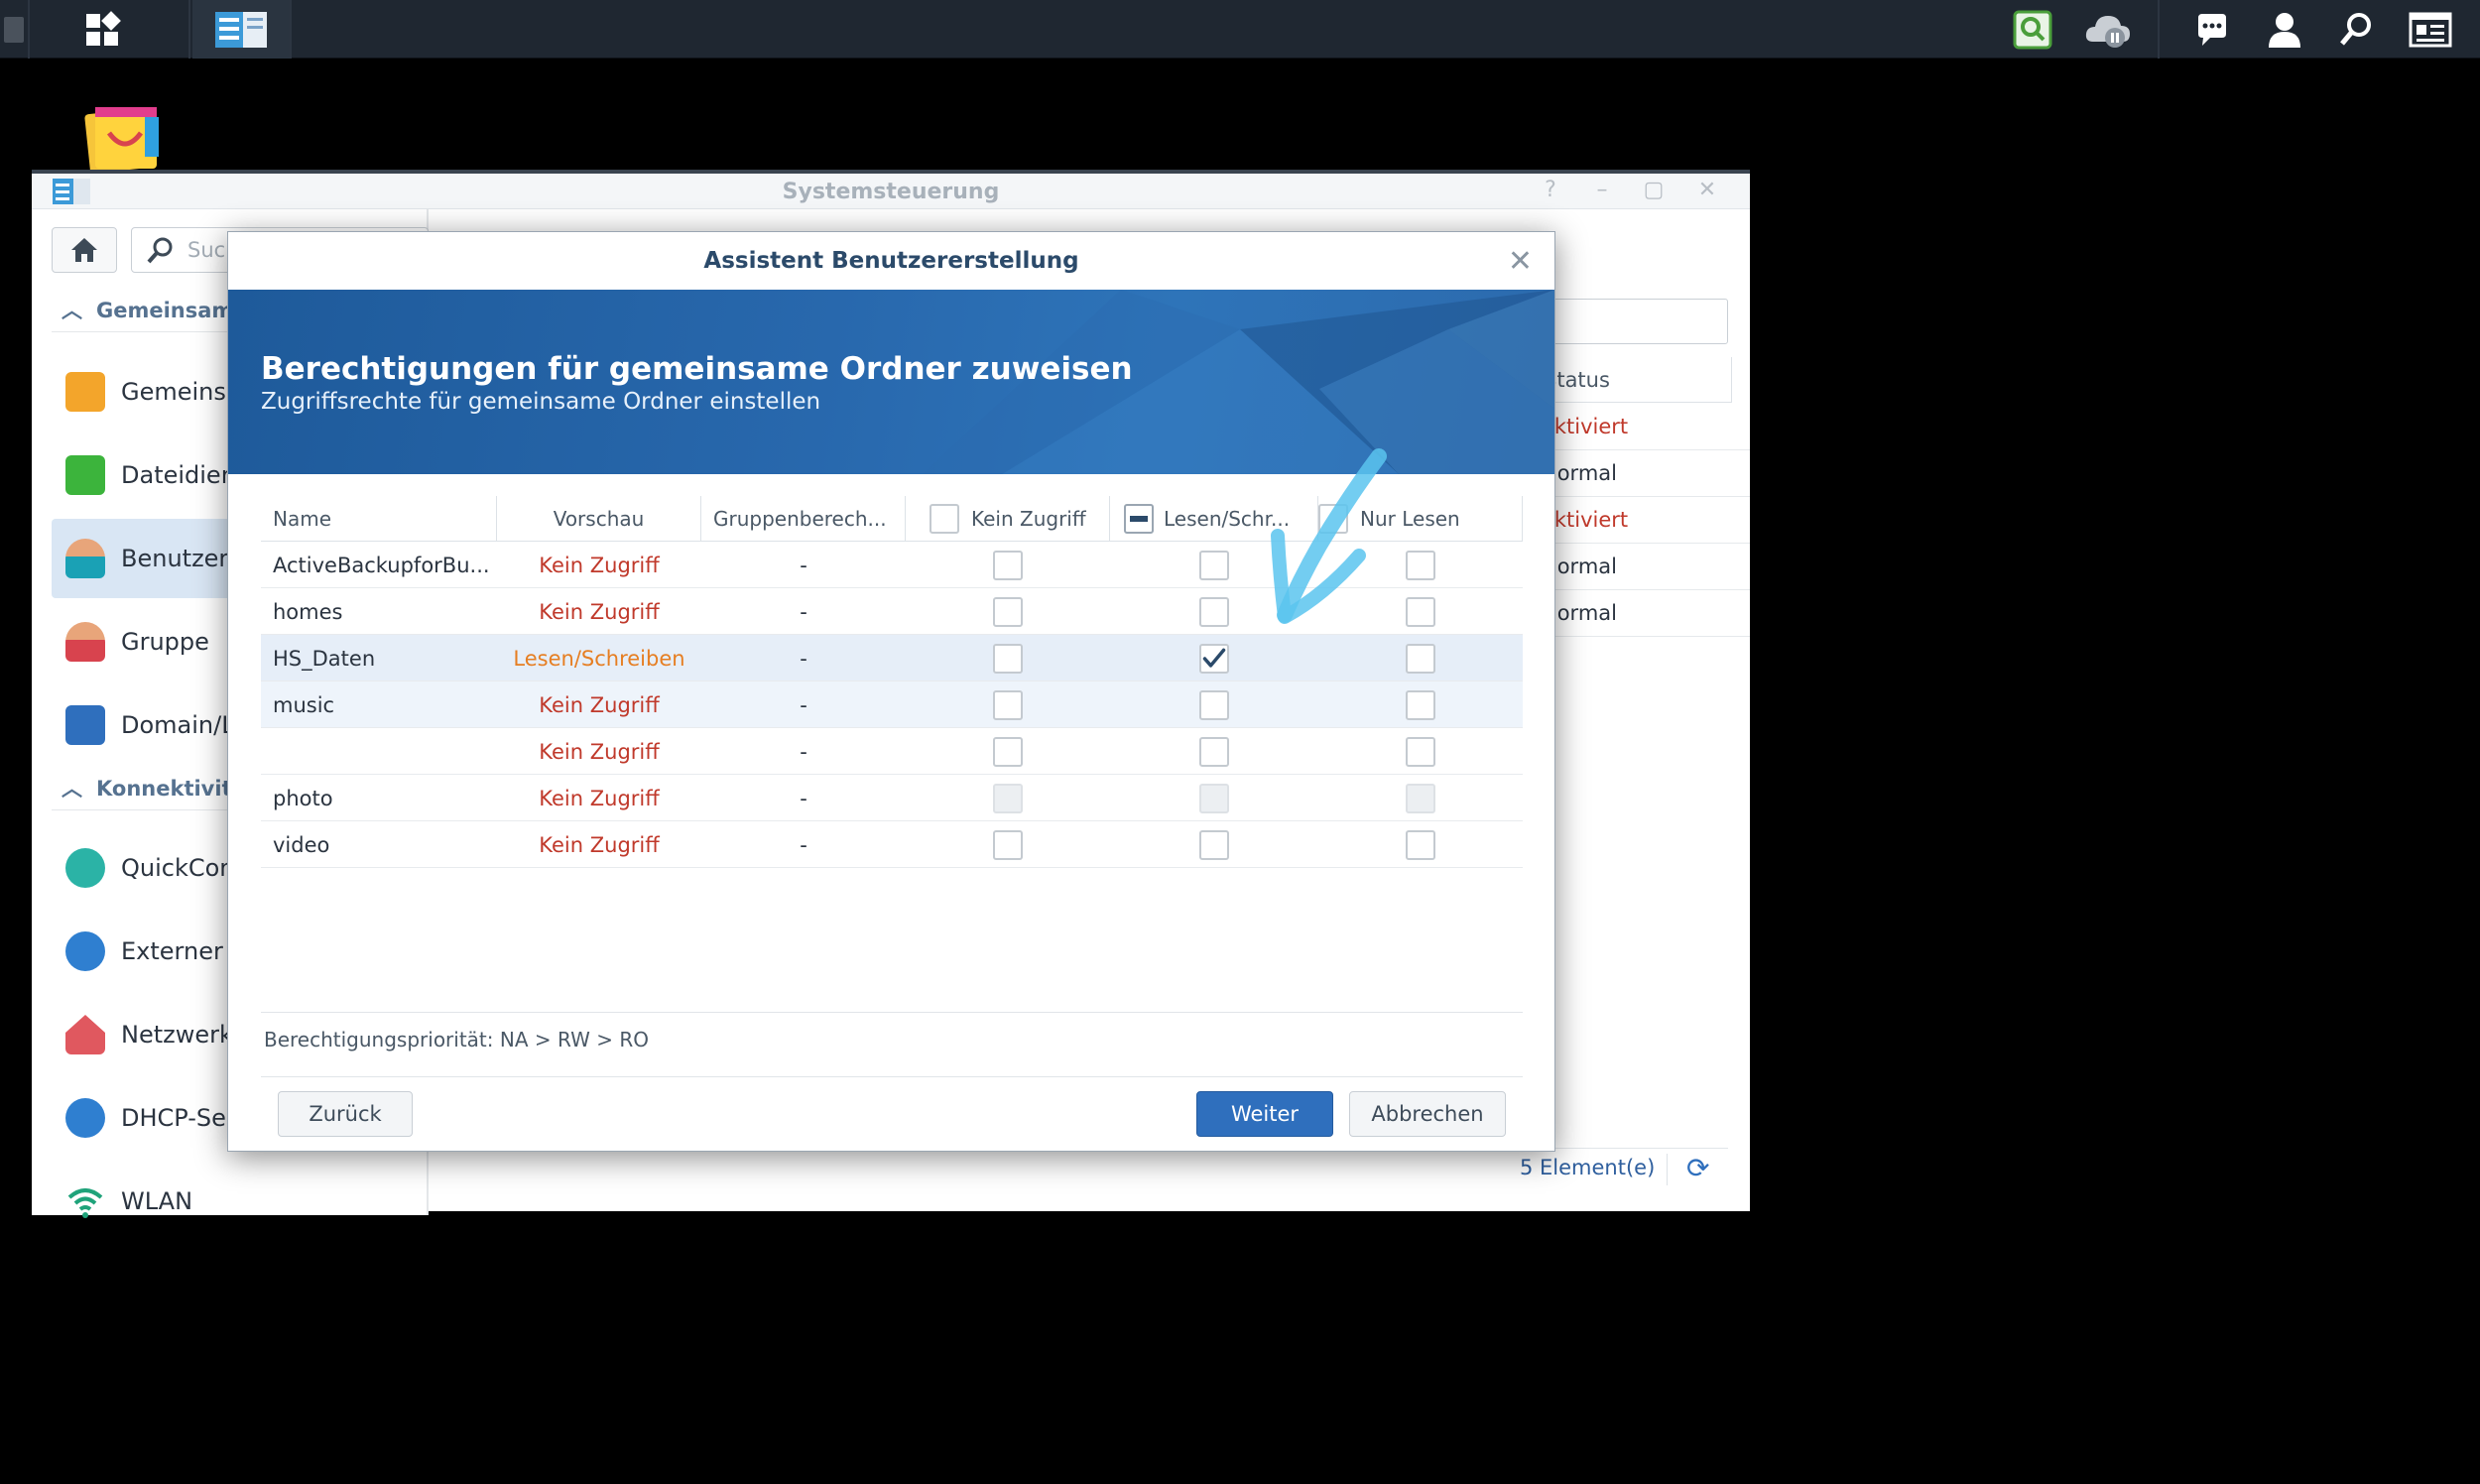  Describe the element at coordinates (241, 29) in the screenshot. I see `control-panel-taskbar-icon` at that location.